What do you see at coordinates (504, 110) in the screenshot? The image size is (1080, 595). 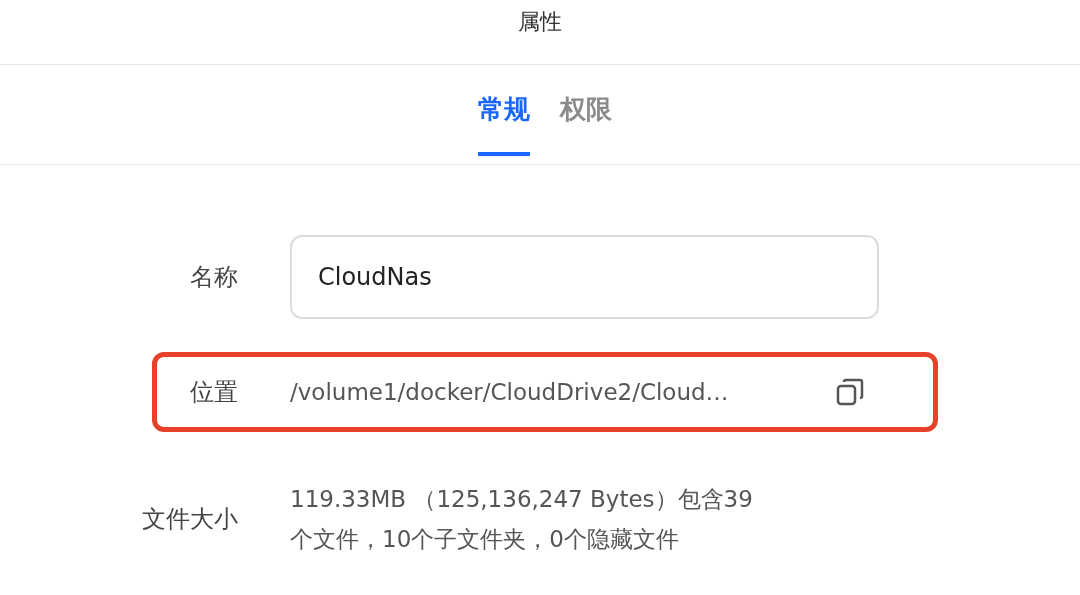 I see `tab: 常规` at bounding box center [504, 110].